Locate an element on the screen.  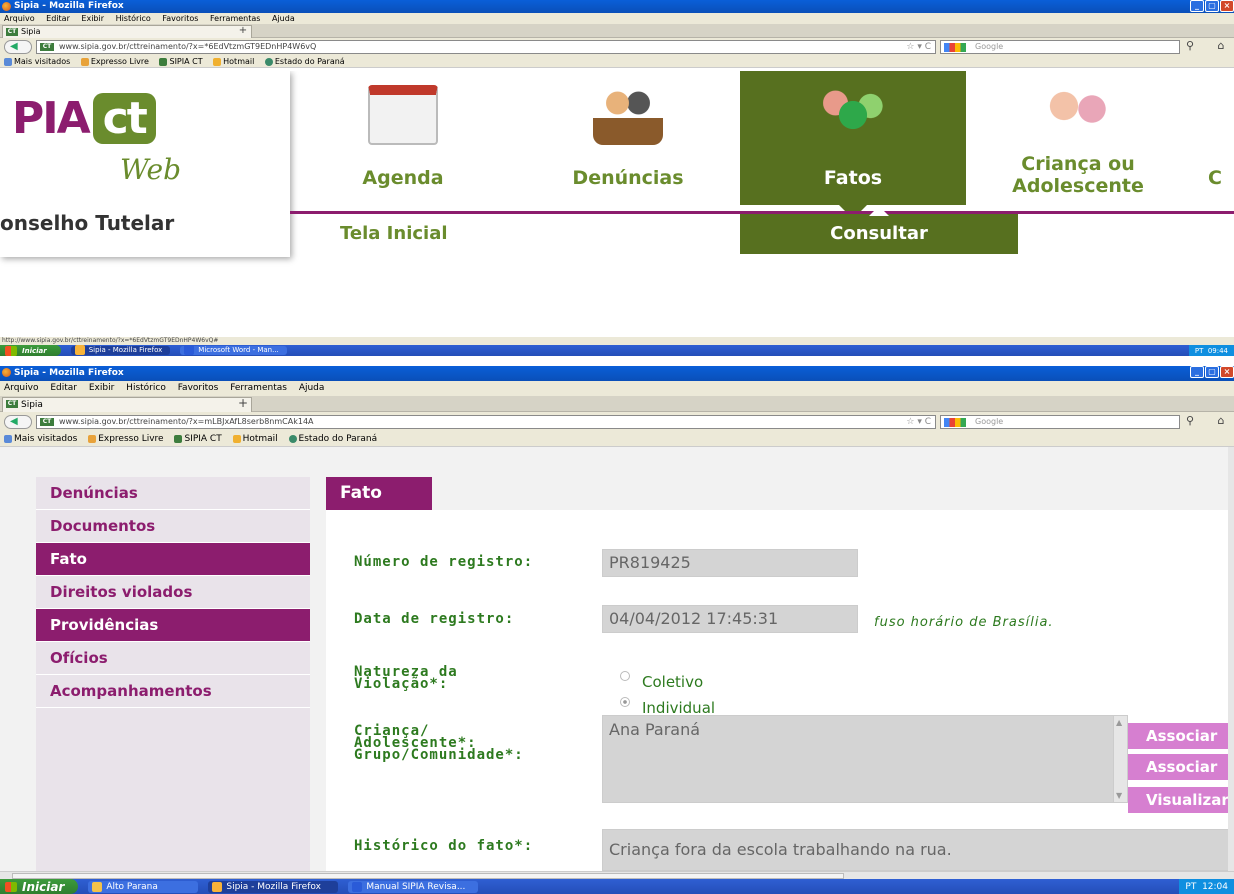
nav-label: Criança ou Adolescente is located at coordinates (1078, 175).